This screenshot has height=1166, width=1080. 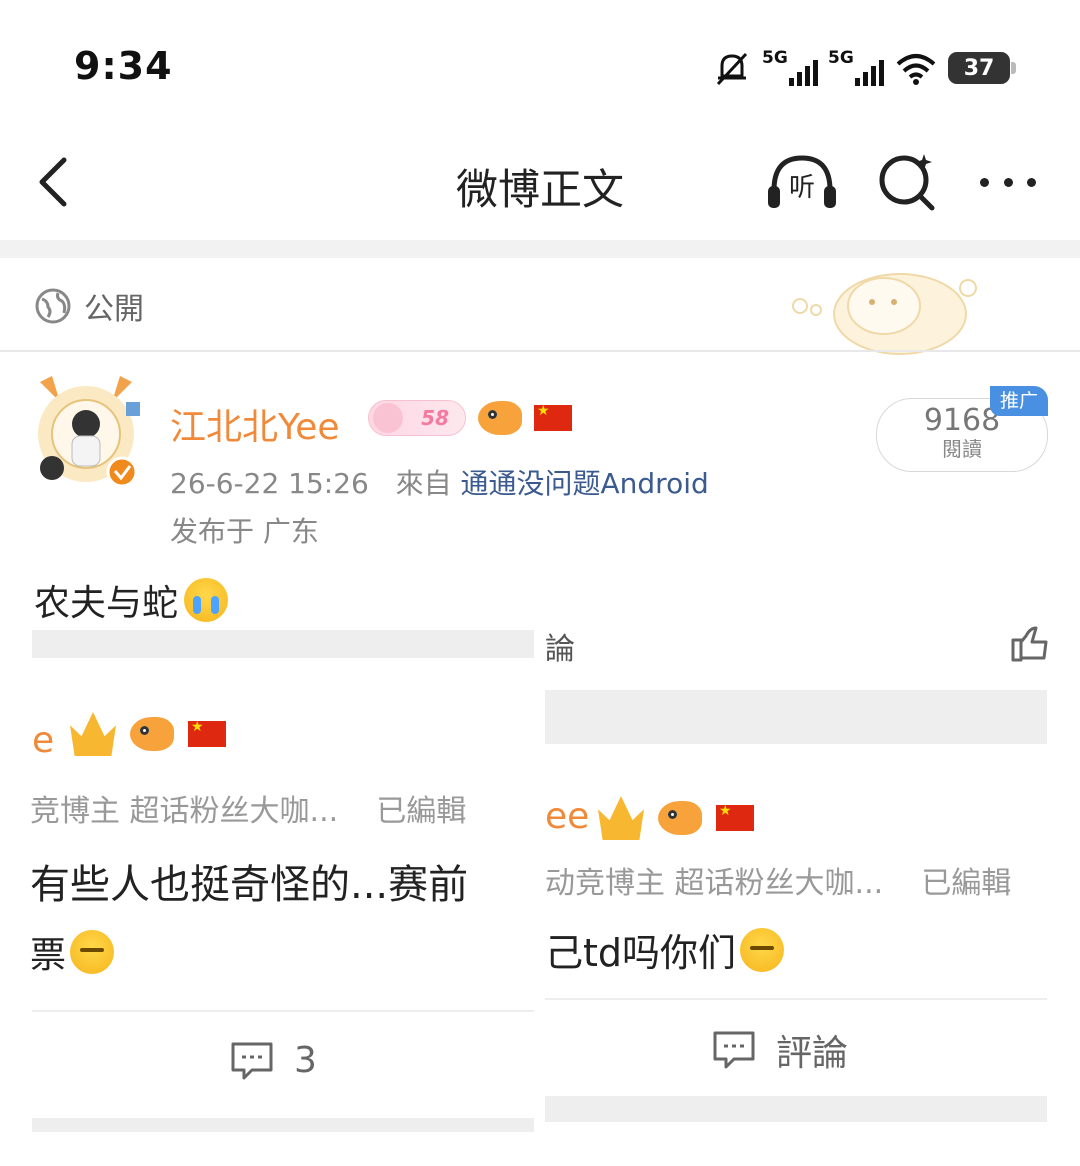 What do you see at coordinates (802, 188) in the screenshot?
I see `listen-label: 听` at bounding box center [802, 188].